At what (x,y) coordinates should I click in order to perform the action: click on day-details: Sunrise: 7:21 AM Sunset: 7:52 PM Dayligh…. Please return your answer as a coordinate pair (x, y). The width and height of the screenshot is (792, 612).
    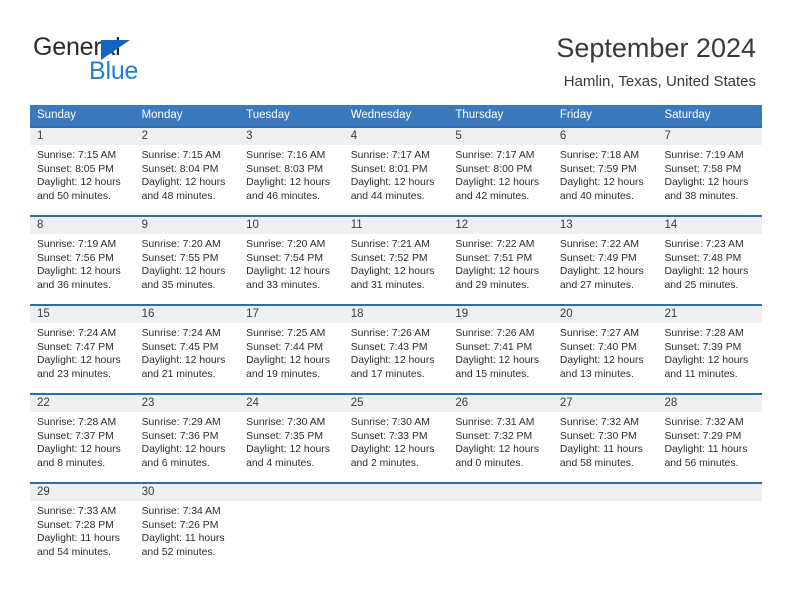
    Looking at the image, I should click on (396, 263).